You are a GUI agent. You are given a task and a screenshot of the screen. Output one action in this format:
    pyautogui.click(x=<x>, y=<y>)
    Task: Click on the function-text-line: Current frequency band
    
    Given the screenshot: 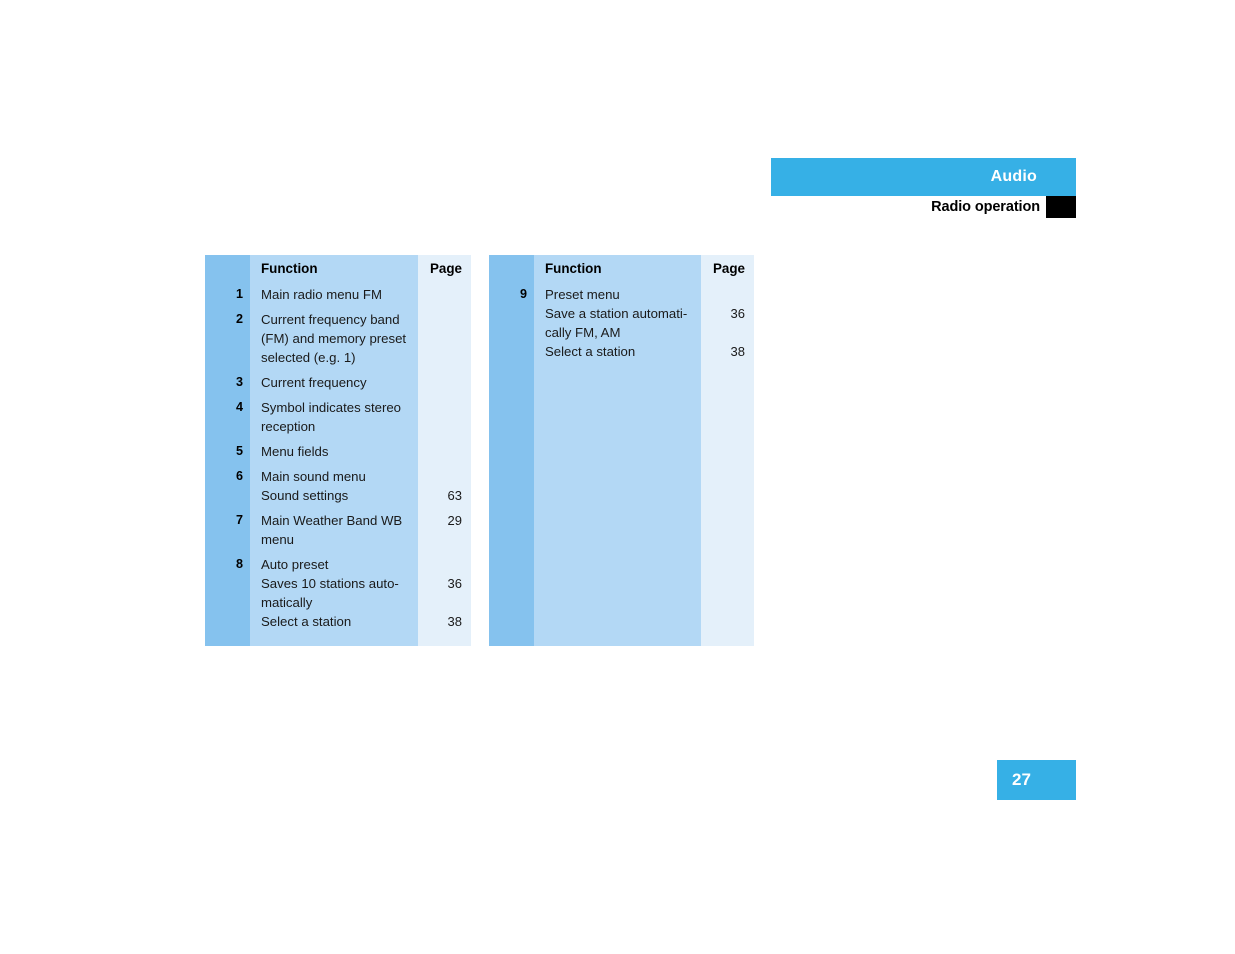 What is the action you would take?
    pyautogui.click(x=330, y=319)
    